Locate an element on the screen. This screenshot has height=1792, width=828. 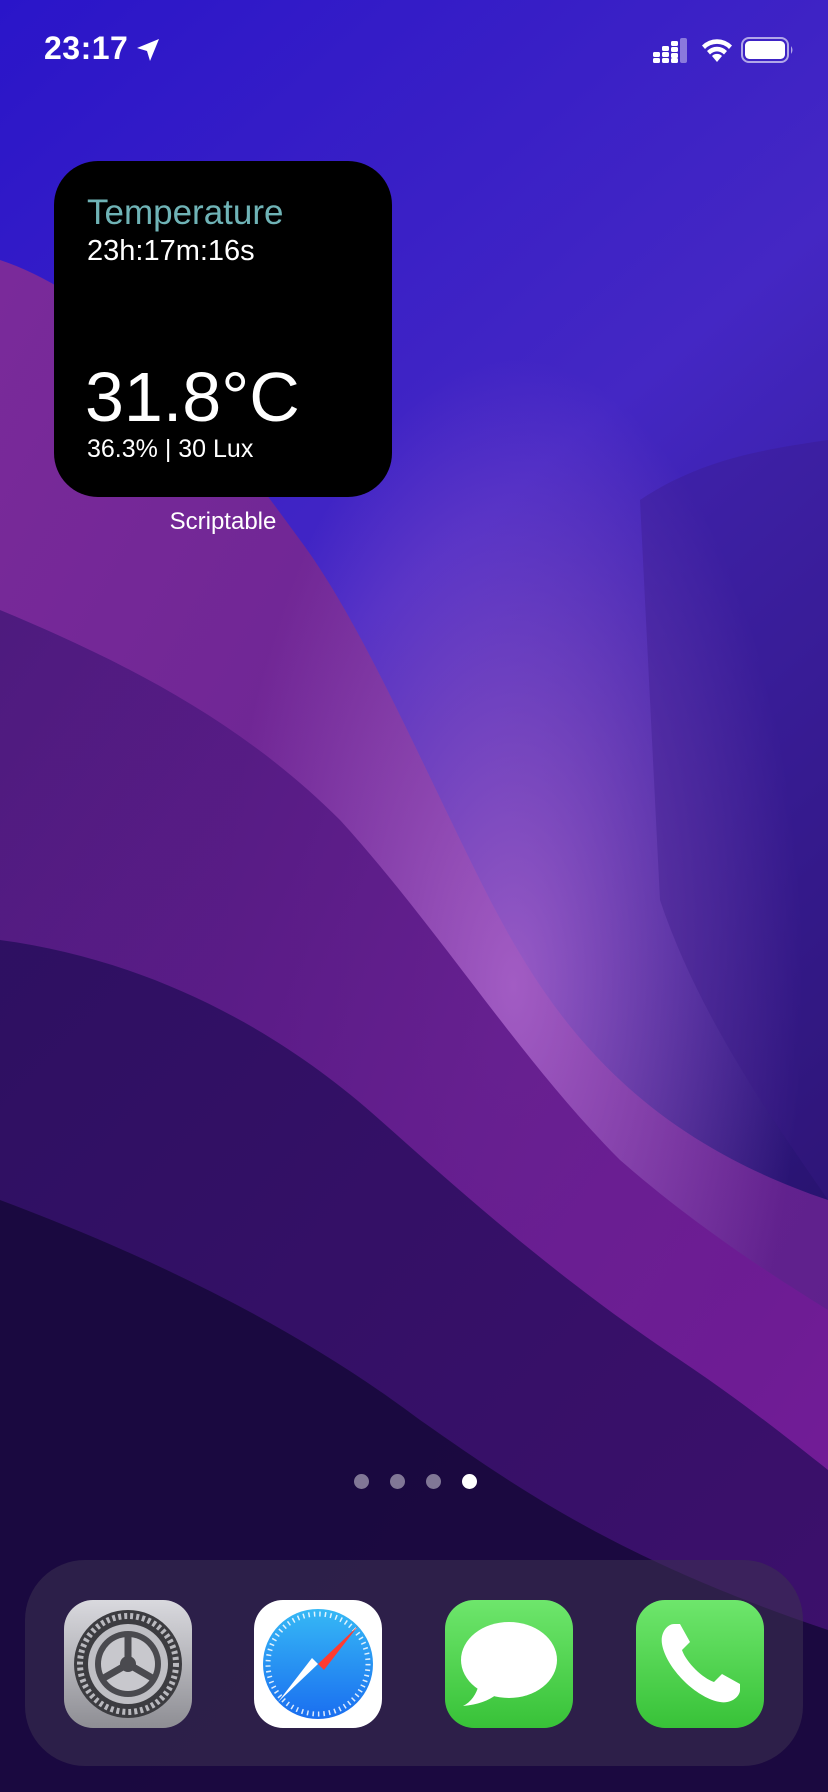
widget-details: 36.3% | 30 Lux is located at coordinates (170, 449).